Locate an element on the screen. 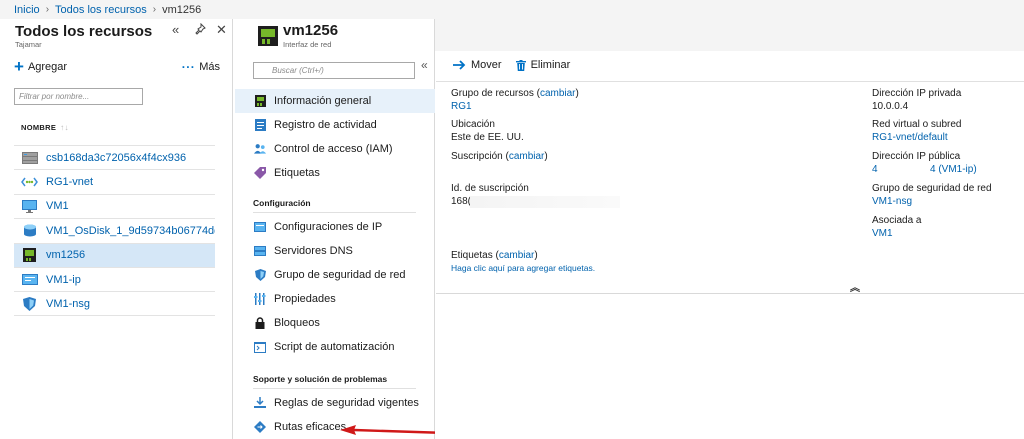 This screenshot has width=1024, height=439. breadcrumb-home: Inicio is located at coordinates (27, 10).